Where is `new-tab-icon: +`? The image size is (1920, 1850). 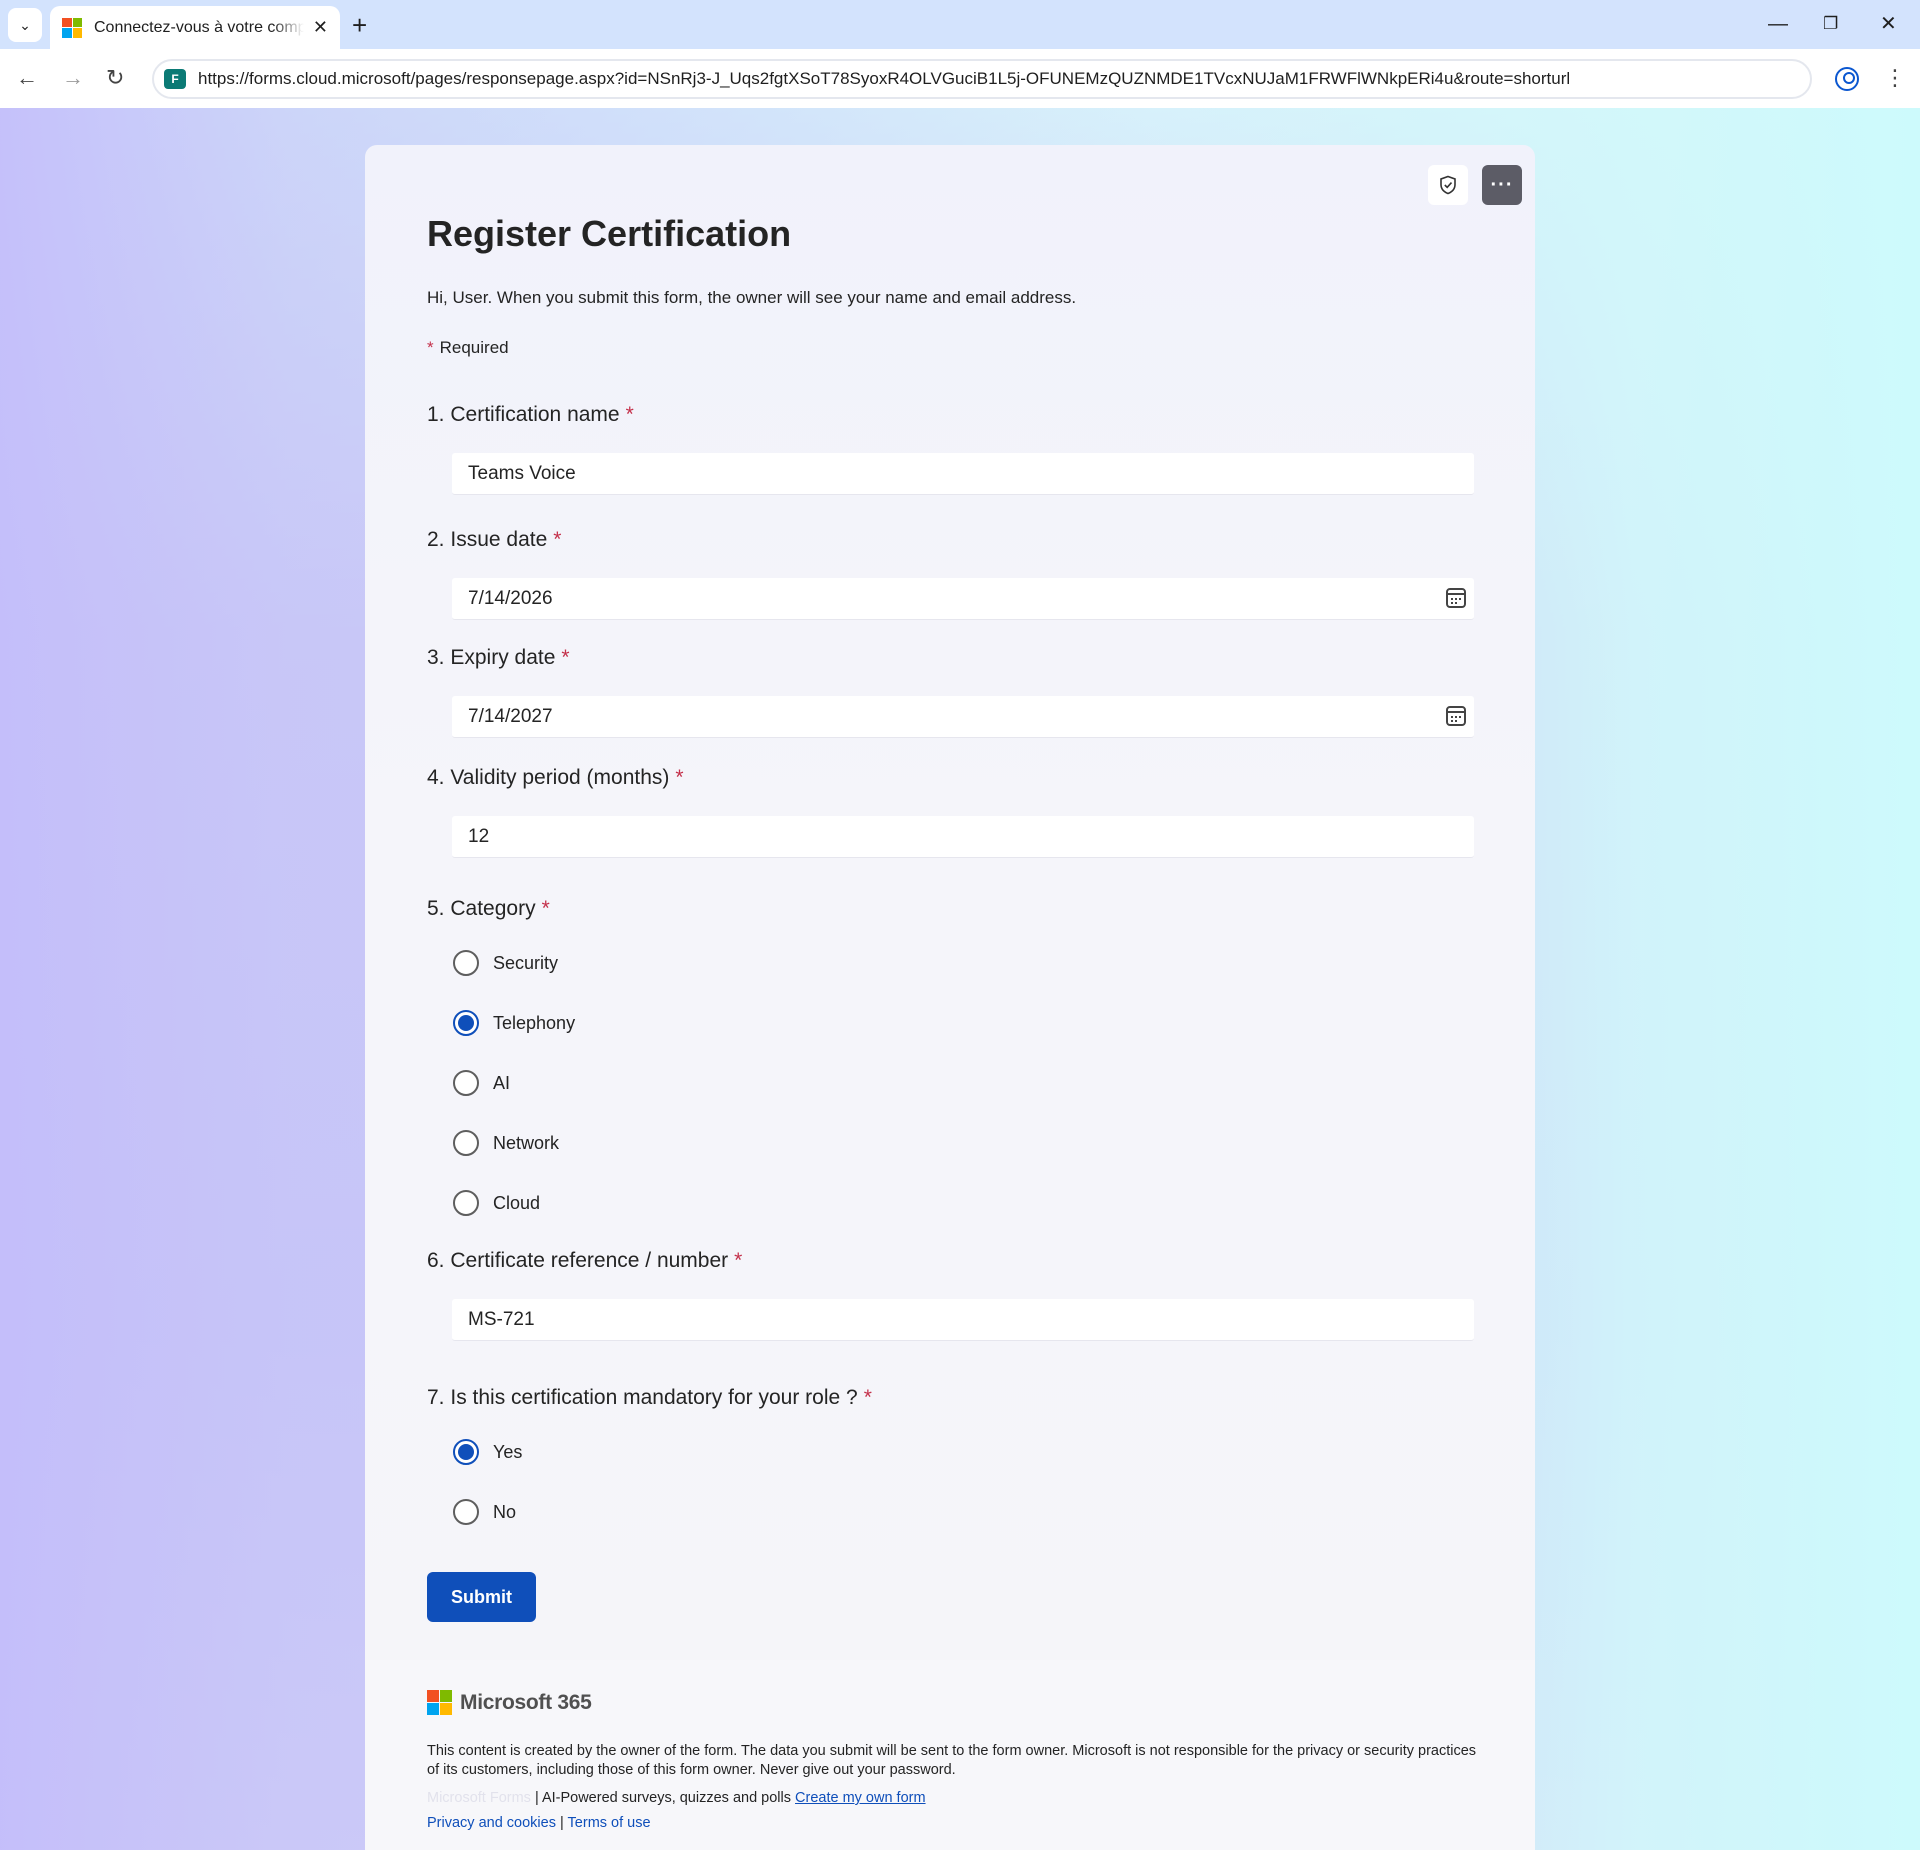 new-tab-icon: + is located at coordinates (359, 25).